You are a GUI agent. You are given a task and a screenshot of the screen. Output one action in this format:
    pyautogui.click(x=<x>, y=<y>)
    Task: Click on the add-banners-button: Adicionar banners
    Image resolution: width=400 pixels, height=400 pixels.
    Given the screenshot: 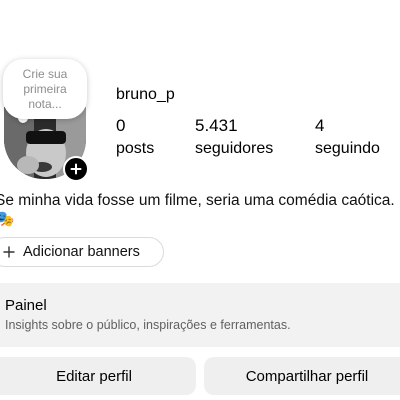 What is the action you would take?
    pyautogui.click(x=82, y=252)
    